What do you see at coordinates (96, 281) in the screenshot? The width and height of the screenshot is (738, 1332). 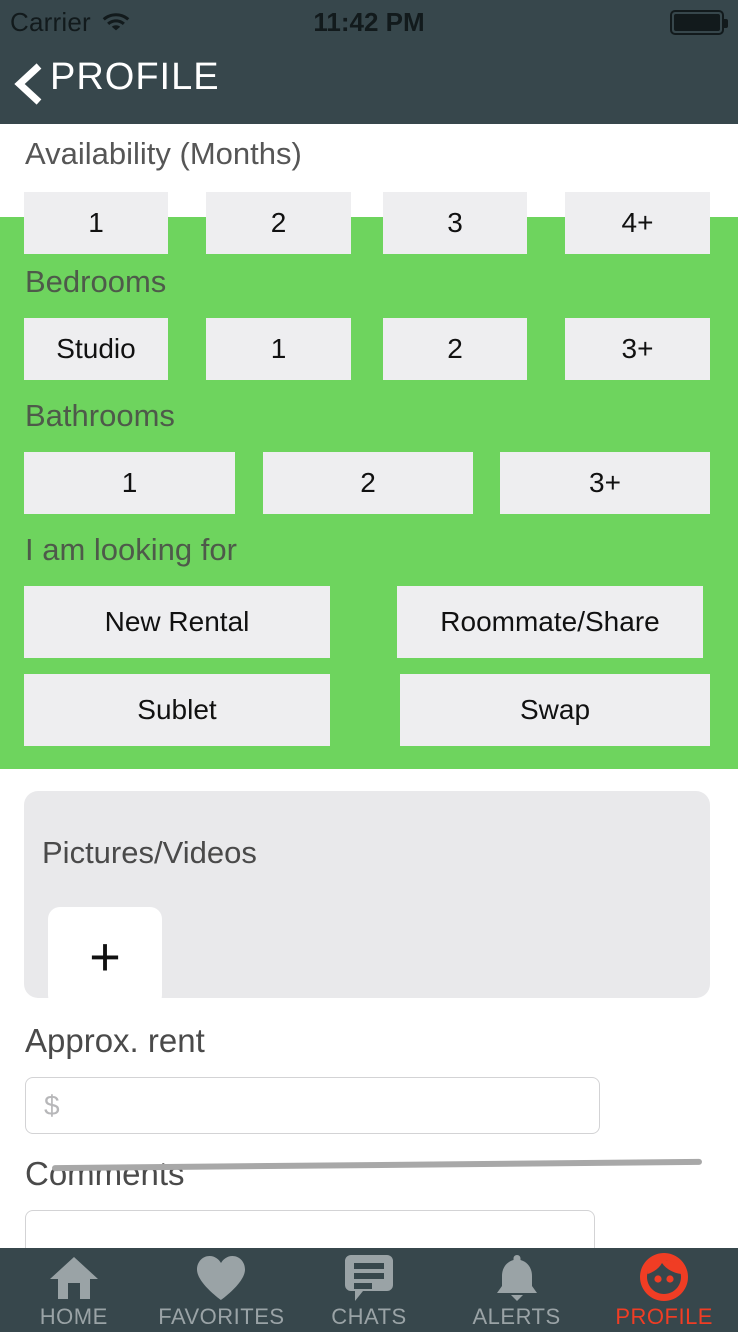 I see `bedrooms-label: Bedrooms` at bounding box center [96, 281].